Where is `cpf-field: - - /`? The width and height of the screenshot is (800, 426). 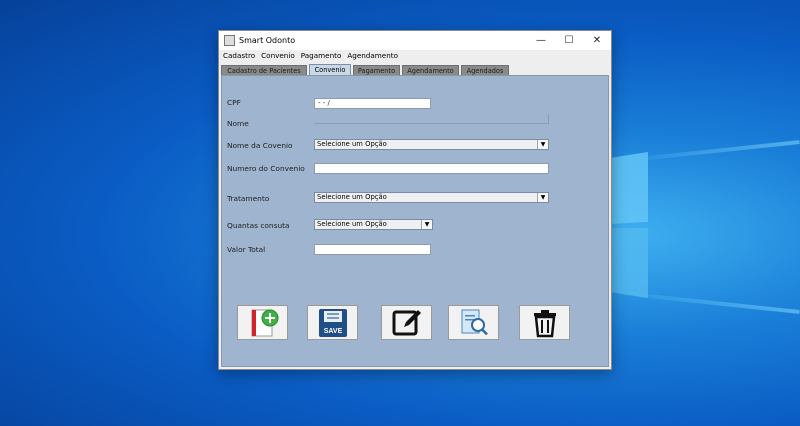
cpf-field: - - / is located at coordinates (372, 103).